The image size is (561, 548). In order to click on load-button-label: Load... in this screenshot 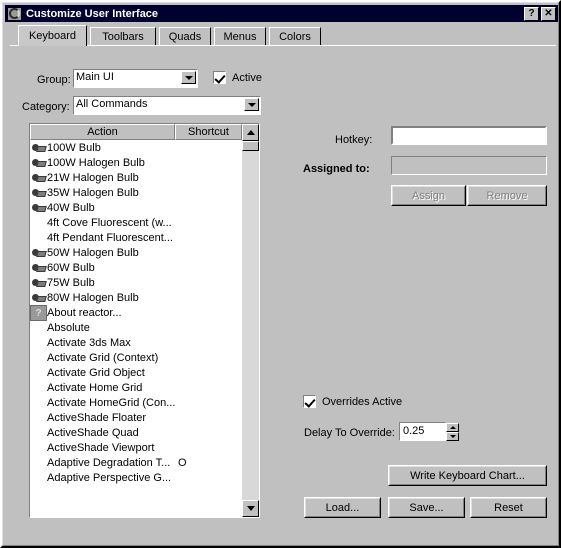, I will do `click(342, 507)`.